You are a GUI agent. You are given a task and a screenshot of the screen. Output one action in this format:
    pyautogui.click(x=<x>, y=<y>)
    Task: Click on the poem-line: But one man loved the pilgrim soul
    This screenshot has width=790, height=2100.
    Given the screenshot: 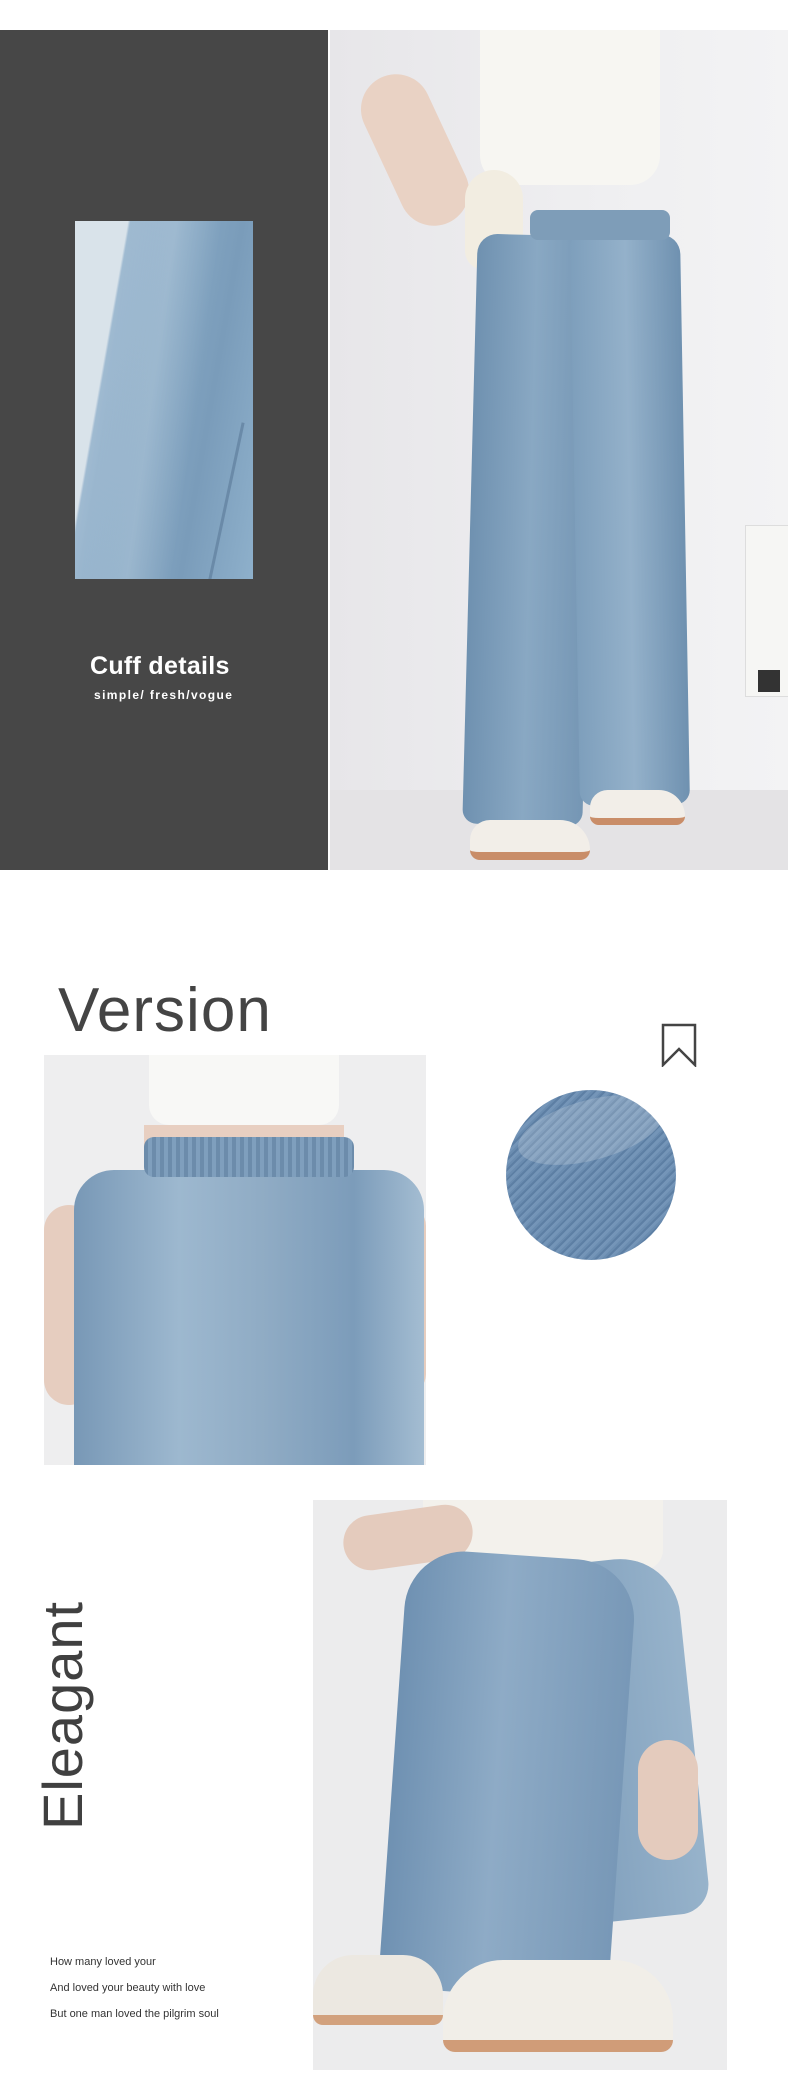 What is the action you would take?
    pyautogui.click(x=134, y=2014)
    